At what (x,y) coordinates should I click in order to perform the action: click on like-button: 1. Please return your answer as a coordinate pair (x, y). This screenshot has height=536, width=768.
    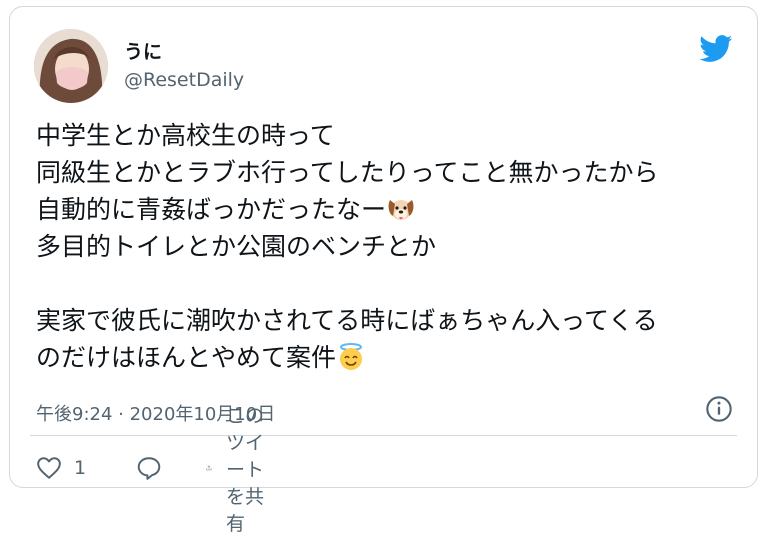
    Looking at the image, I should click on (61, 468).